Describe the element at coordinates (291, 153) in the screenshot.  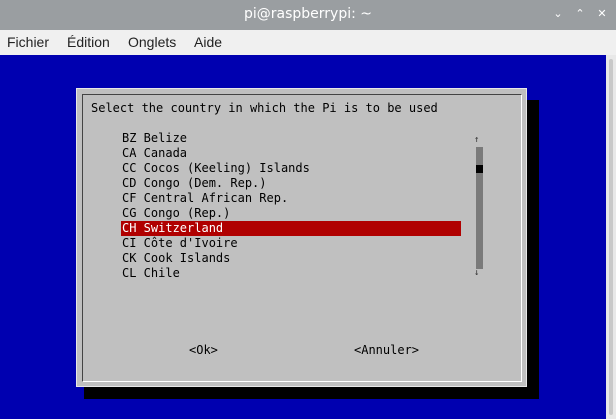
I see `country-item: CA Canada` at that location.